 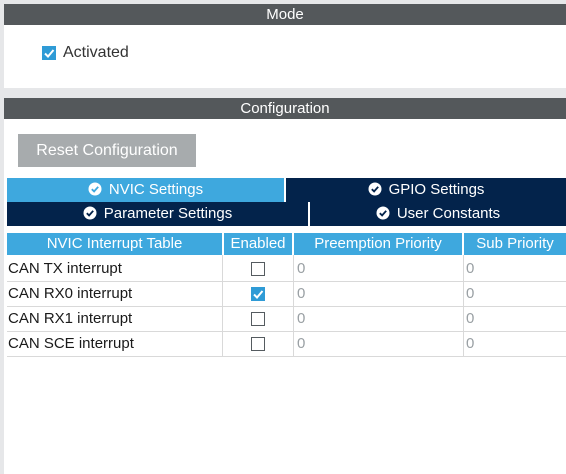 I want to click on column-header-interrupt: NVIC Interrupt Table, so click(x=114, y=244).